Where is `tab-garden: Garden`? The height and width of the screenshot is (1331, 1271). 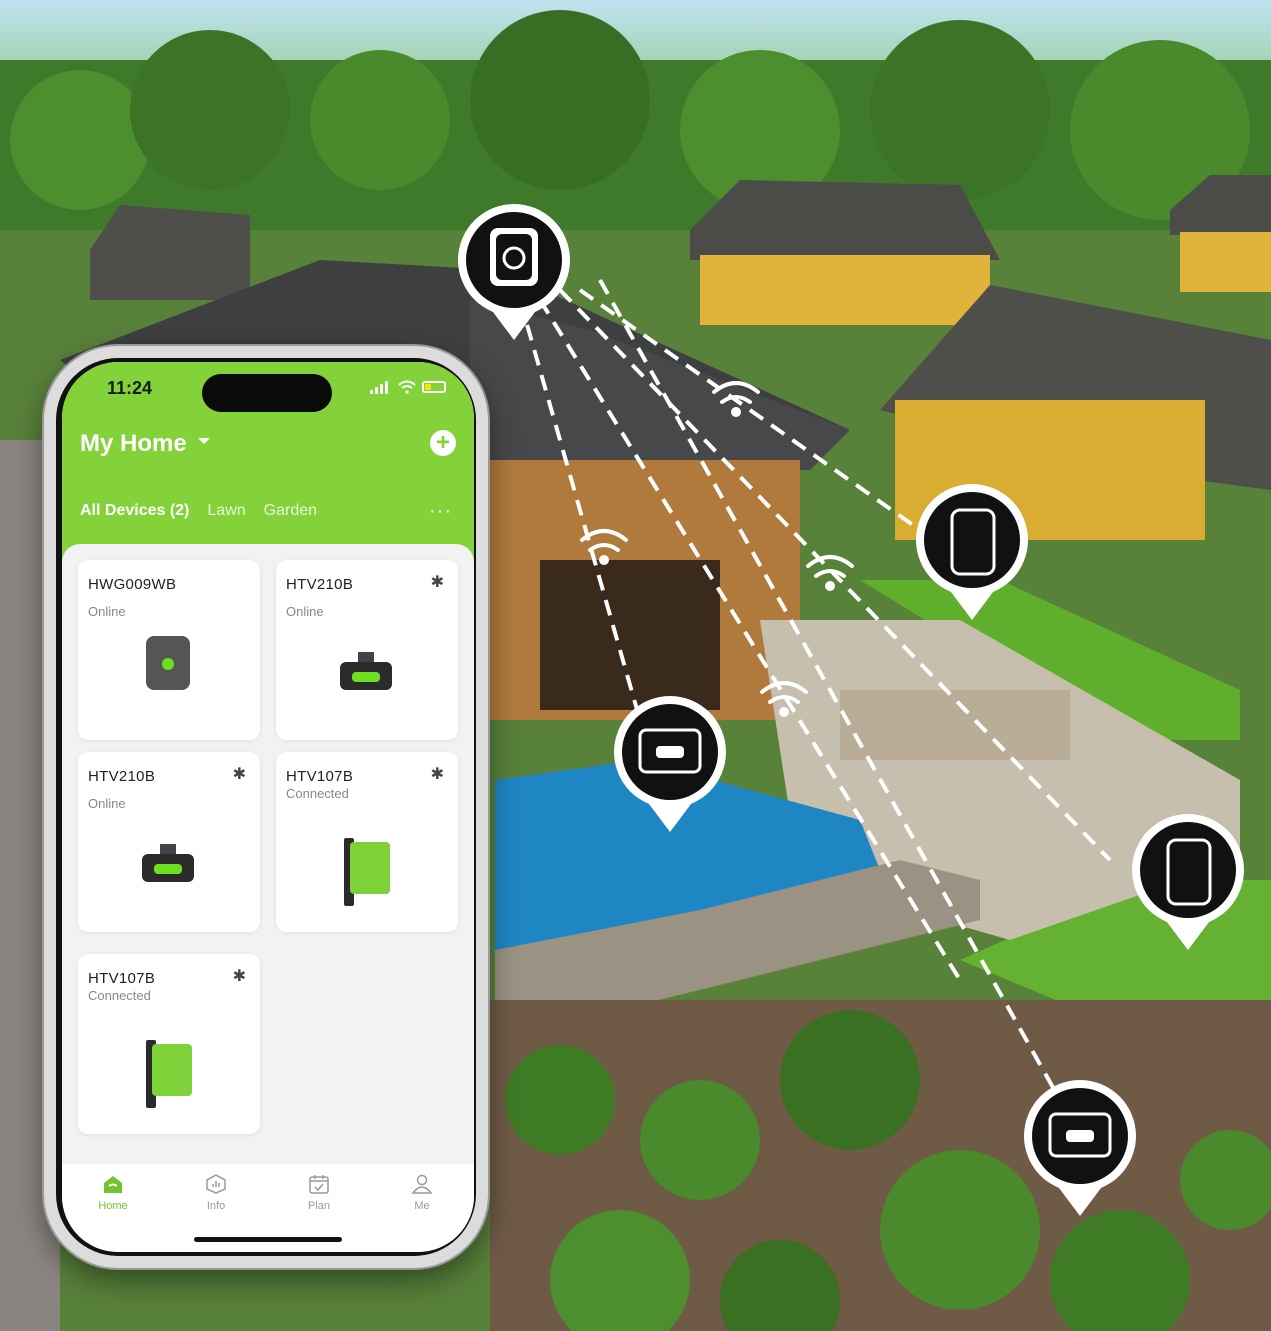 tab-garden: Garden is located at coordinates (290, 511).